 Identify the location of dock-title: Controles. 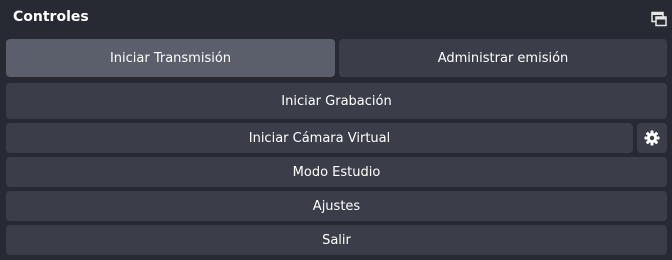
(51, 17).